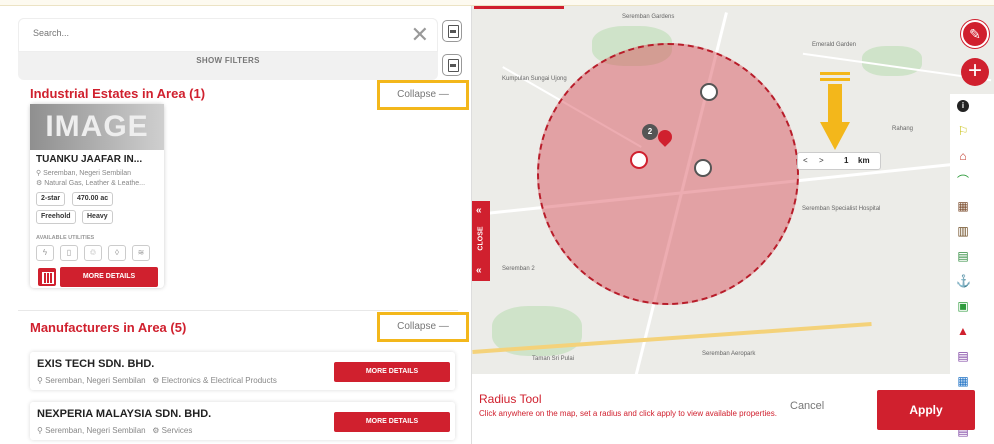 The image size is (994, 444). Describe the element at coordinates (841, 209) in the screenshot. I see `map-label: Seremban Specialist Hospital` at that location.